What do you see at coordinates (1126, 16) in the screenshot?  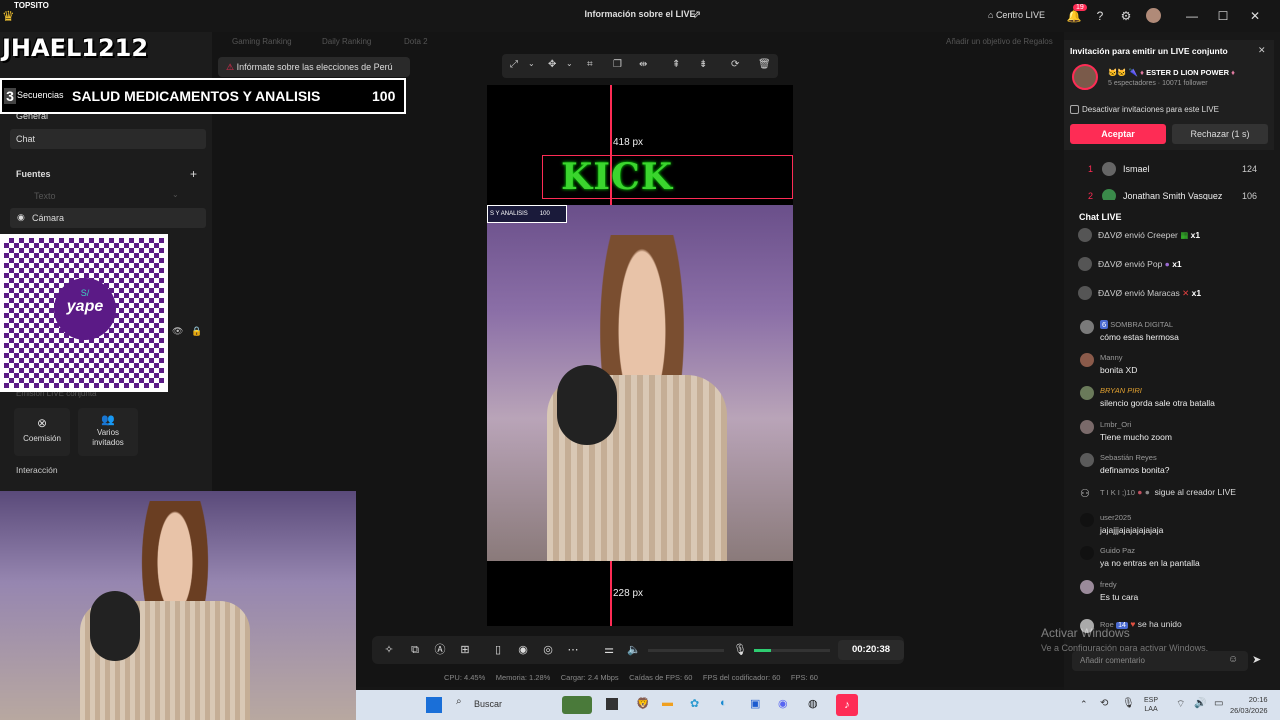 I see `gear-icon: ⚙` at bounding box center [1126, 16].